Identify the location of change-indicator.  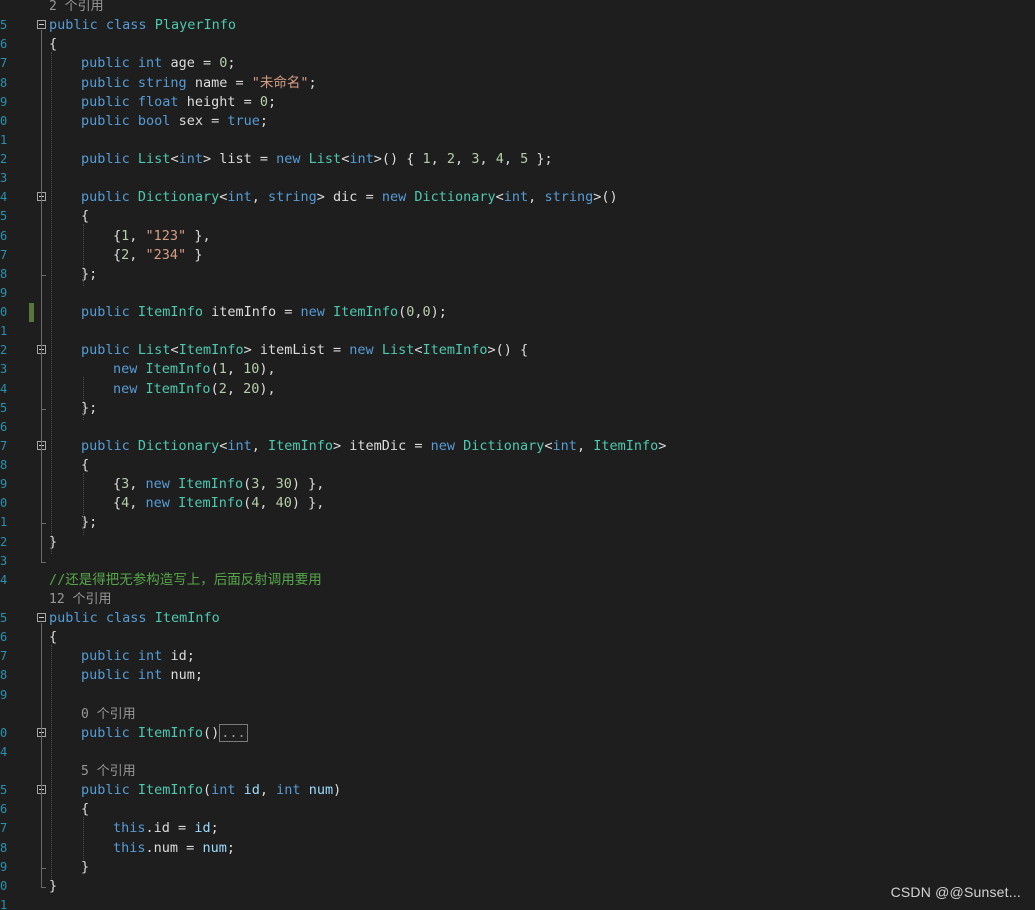
(31, 312).